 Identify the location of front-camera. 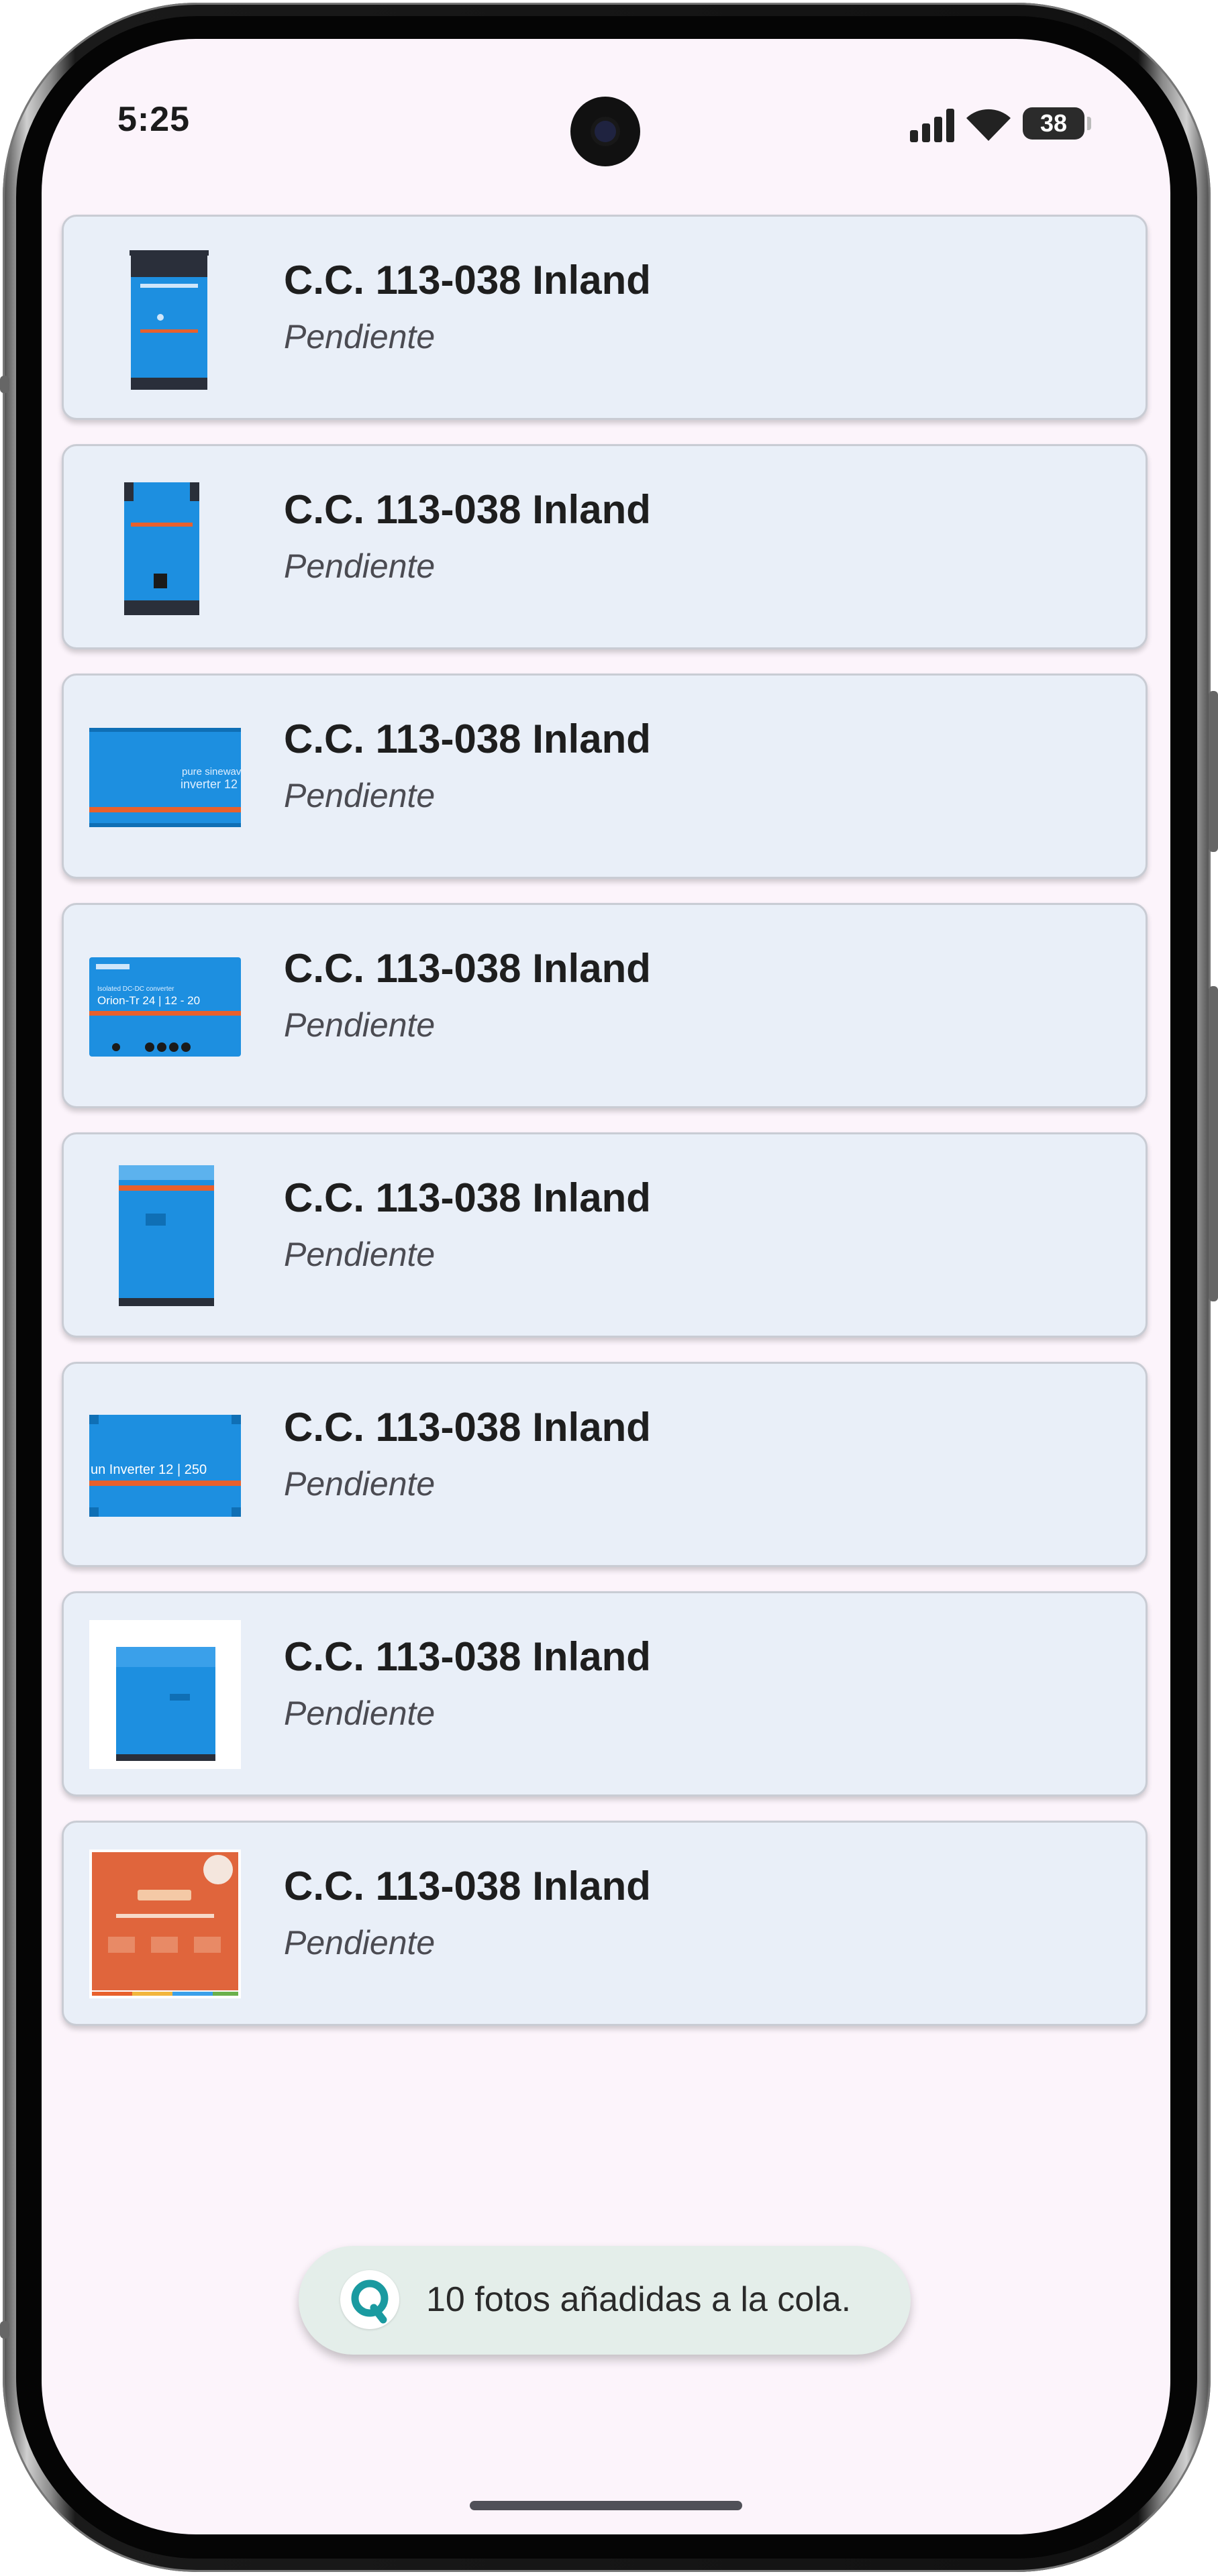
(605, 131).